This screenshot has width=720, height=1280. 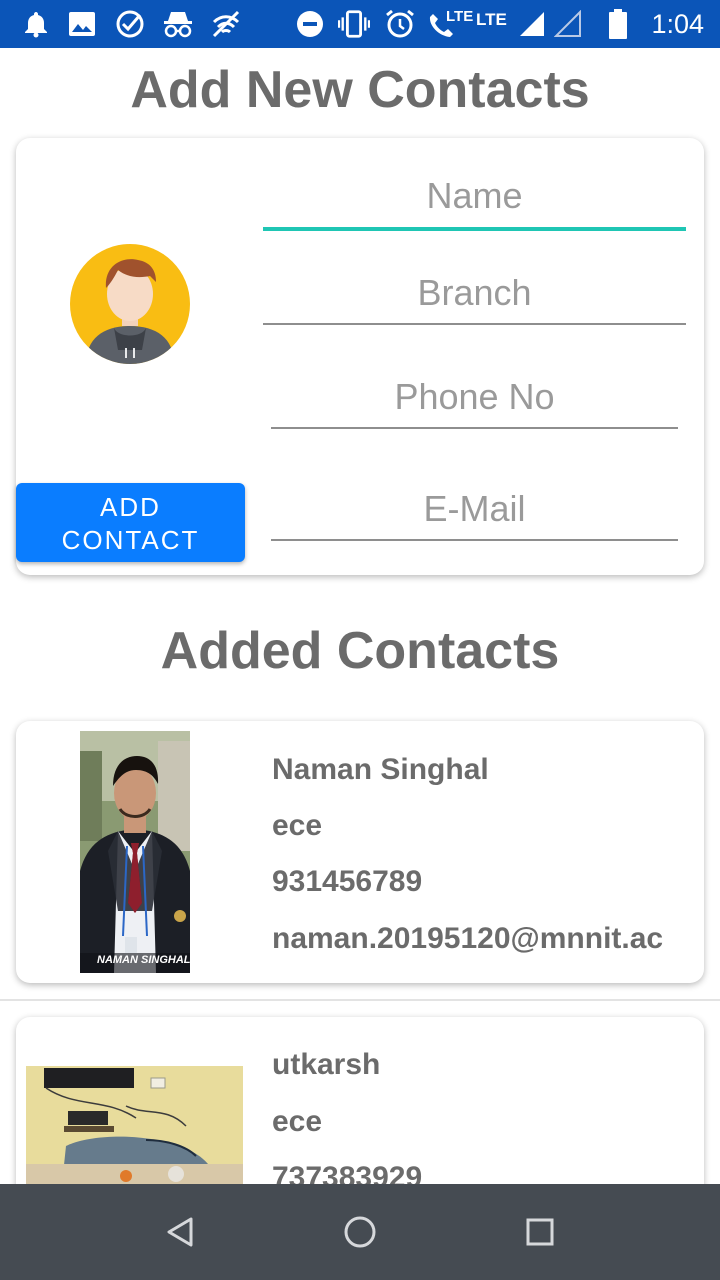 What do you see at coordinates (474, 508) in the screenshot?
I see `email-placeholder: E-Mail` at bounding box center [474, 508].